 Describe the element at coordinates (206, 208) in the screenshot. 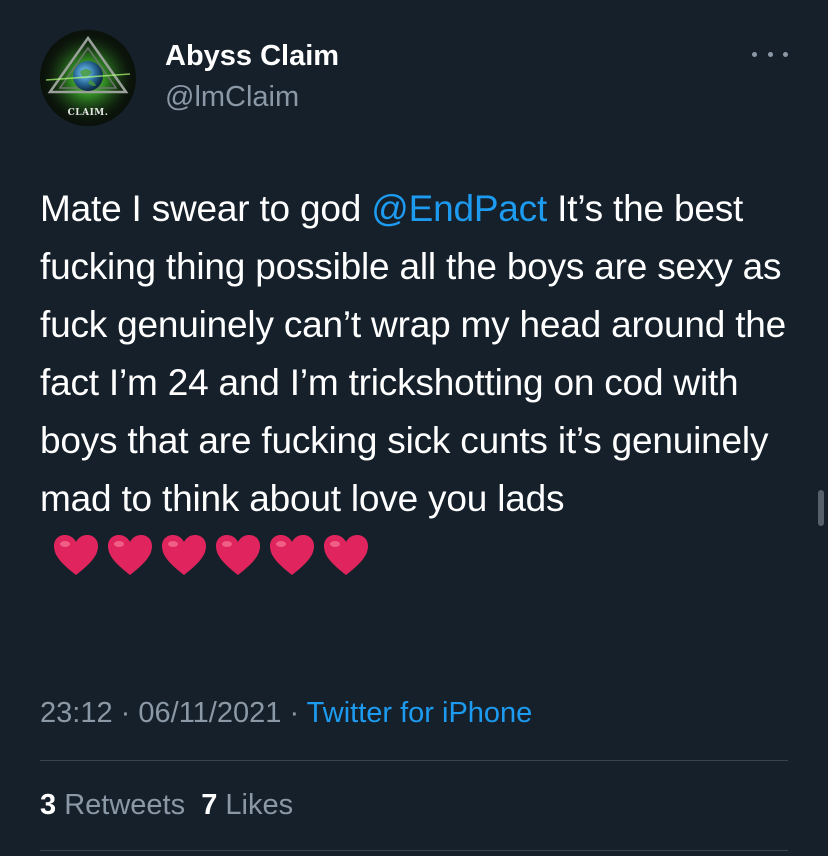

I see `tweet-text-before-mention: Mate I swear to god` at that location.